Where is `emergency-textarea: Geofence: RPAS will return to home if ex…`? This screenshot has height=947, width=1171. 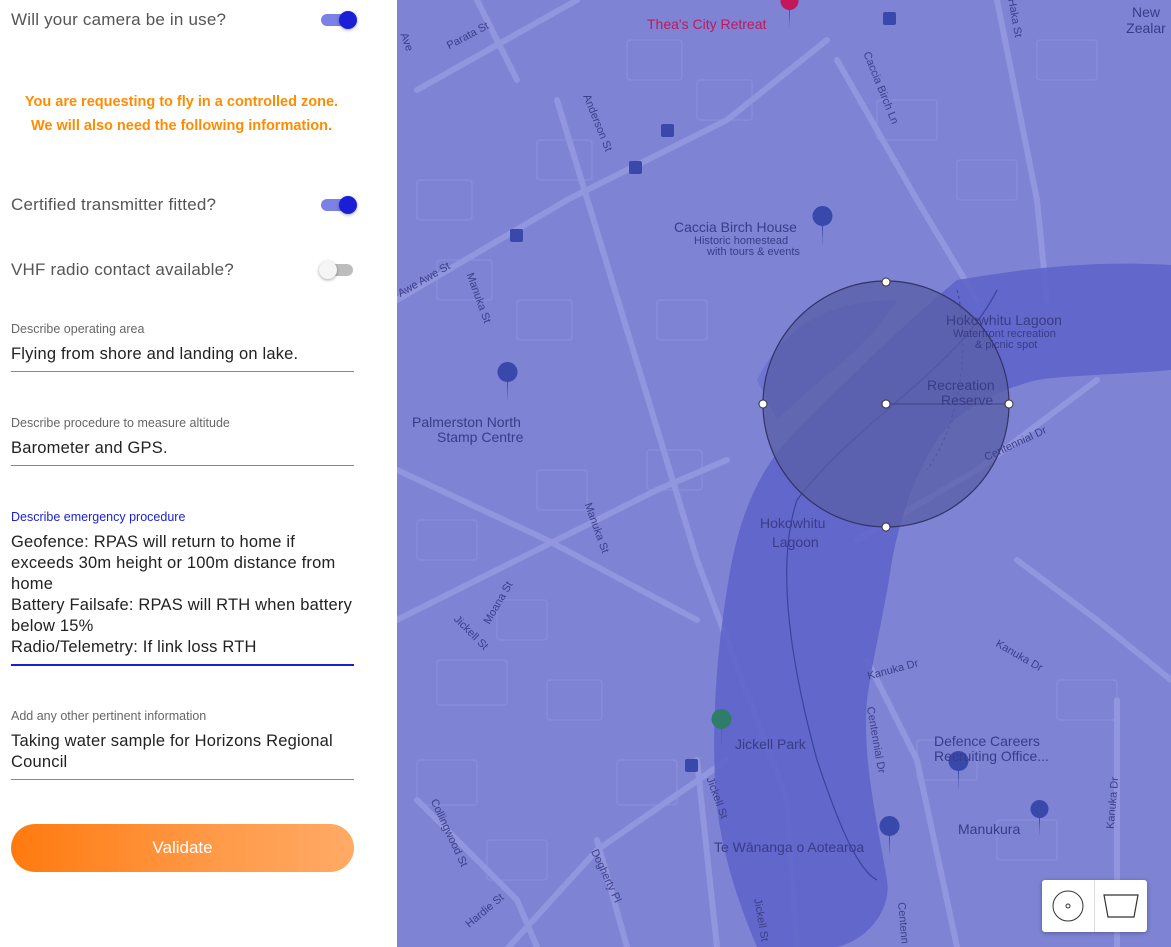
emergency-textarea: Geofence: RPAS will return to home if ex… is located at coordinates (182, 599).